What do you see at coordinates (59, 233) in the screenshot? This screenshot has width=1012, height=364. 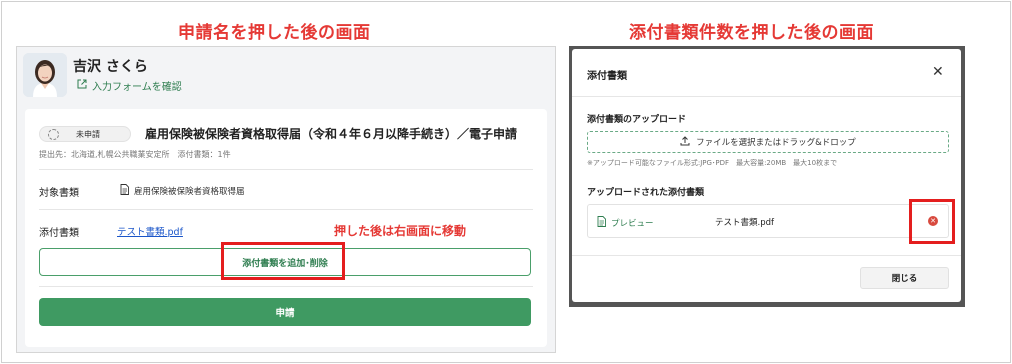 I see `attachment-label: 添付書類` at bounding box center [59, 233].